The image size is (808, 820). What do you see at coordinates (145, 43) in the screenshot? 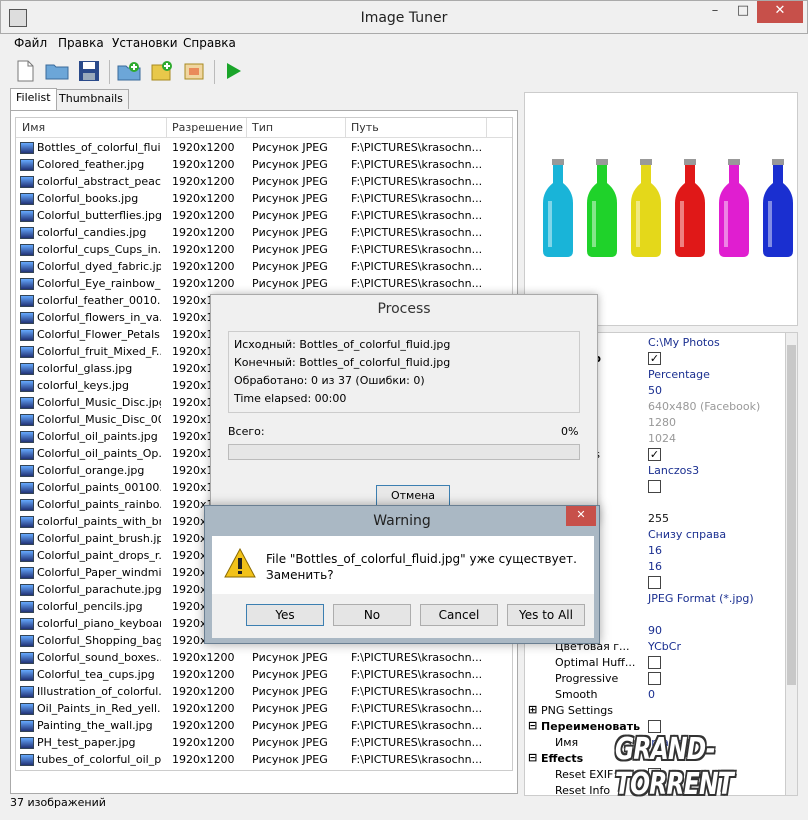
I see `menu-settings: Установки` at bounding box center [145, 43].